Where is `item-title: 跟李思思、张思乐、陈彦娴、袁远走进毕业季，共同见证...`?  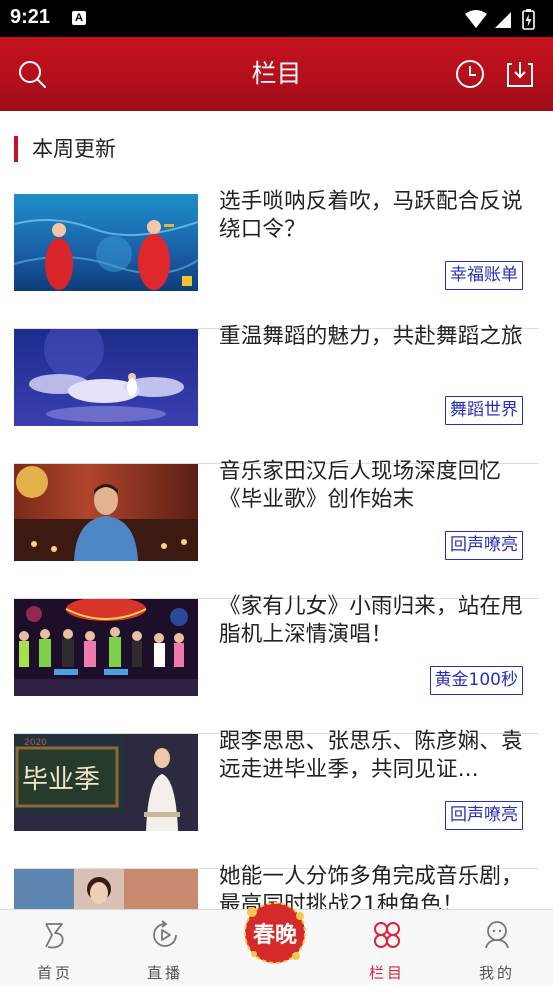 item-title: 跟李思思、张思乐、陈彦娴、袁远走进毕业季，共同见证... is located at coordinates (377, 756).